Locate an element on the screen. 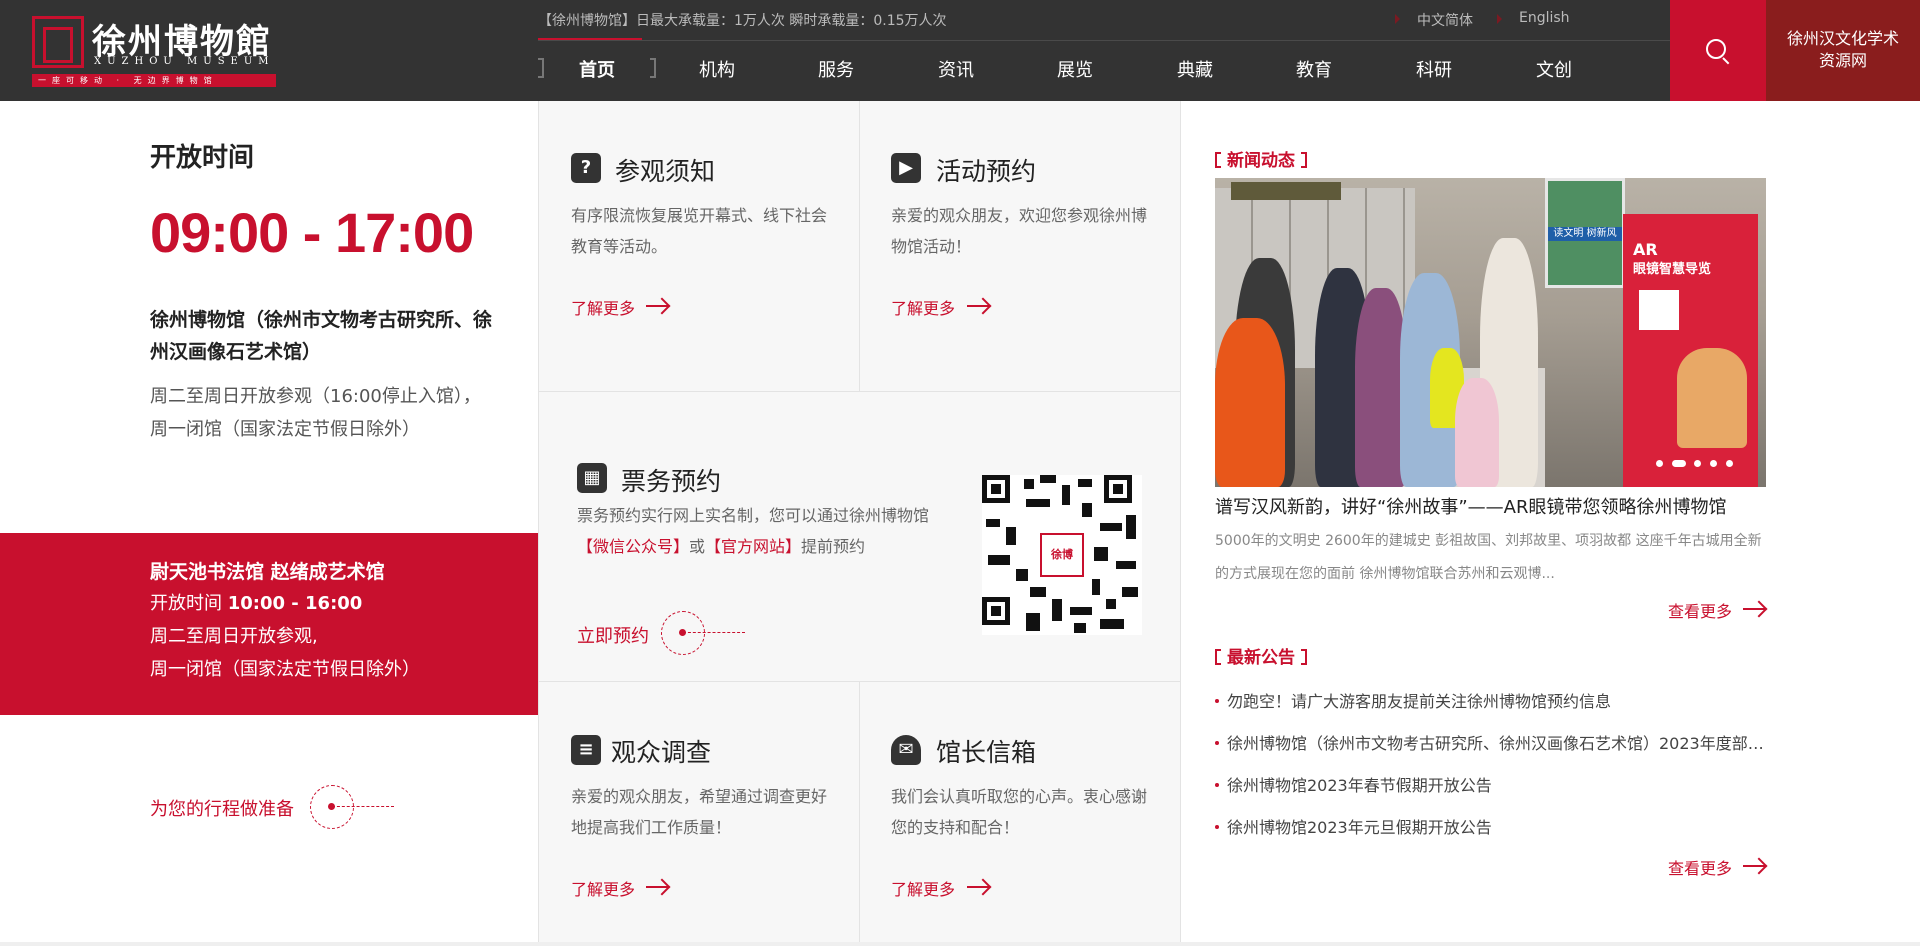 Image resolution: width=1920 pixels, height=946 pixels. card-title: 活动预约 is located at coordinates (986, 171).